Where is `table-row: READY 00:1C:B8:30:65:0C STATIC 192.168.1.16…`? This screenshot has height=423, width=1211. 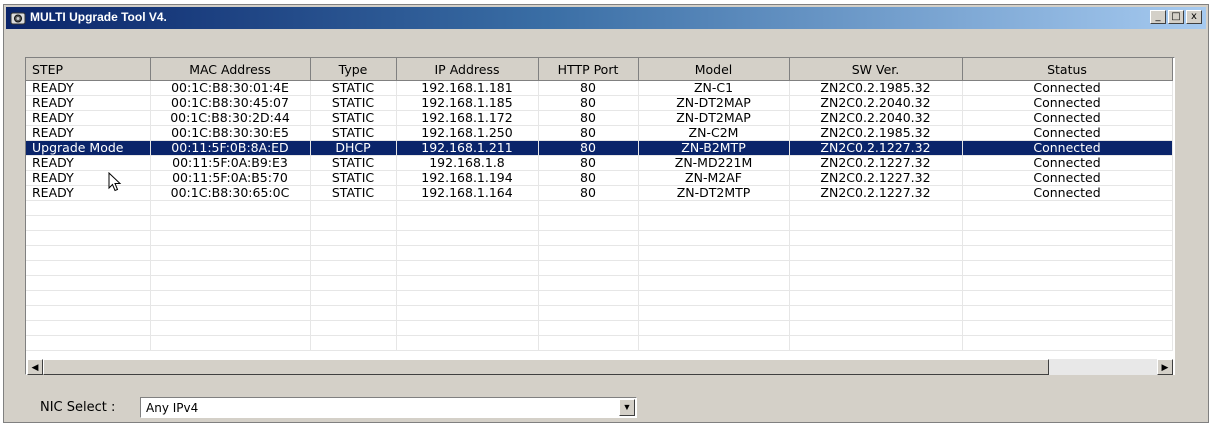 table-row: READY 00:1C:B8:30:65:0C STATIC 192.168.1.16… is located at coordinates (599, 193).